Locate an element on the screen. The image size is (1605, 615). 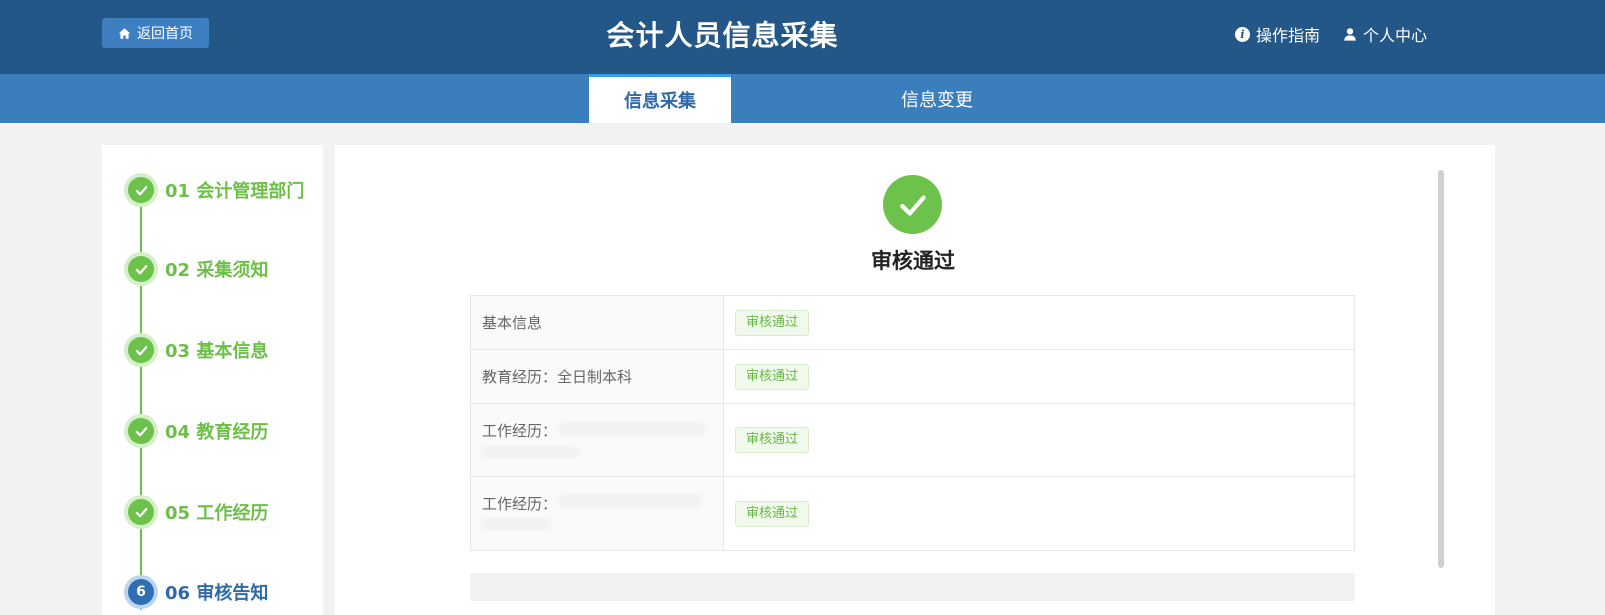
step-05-label: 05 工作经历 is located at coordinates (217, 513).